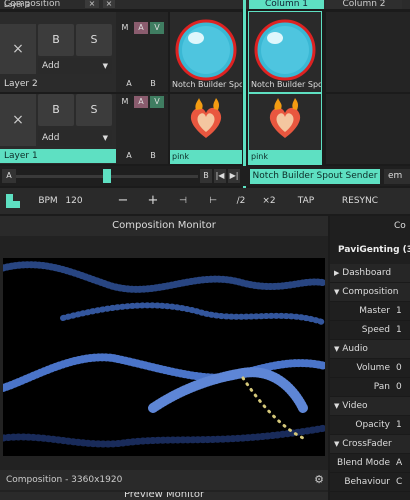 The height and width of the screenshot is (500, 410). Describe the element at coordinates (319, 480) in the screenshot. I see `gear-icon: ⚙` at that location.